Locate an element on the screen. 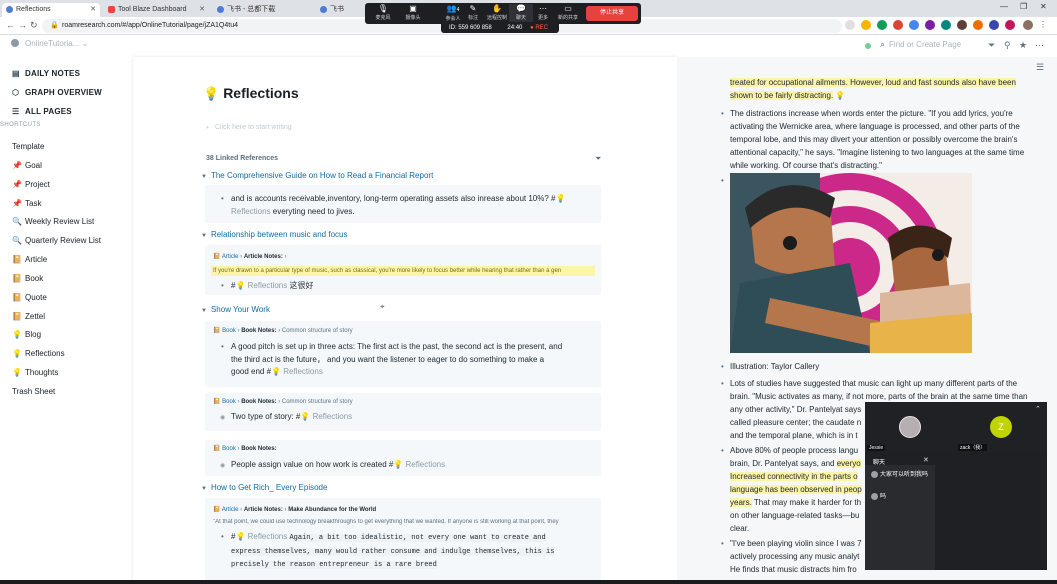  video-tile: Z zack（我） is located at coordinates (1001, 427).